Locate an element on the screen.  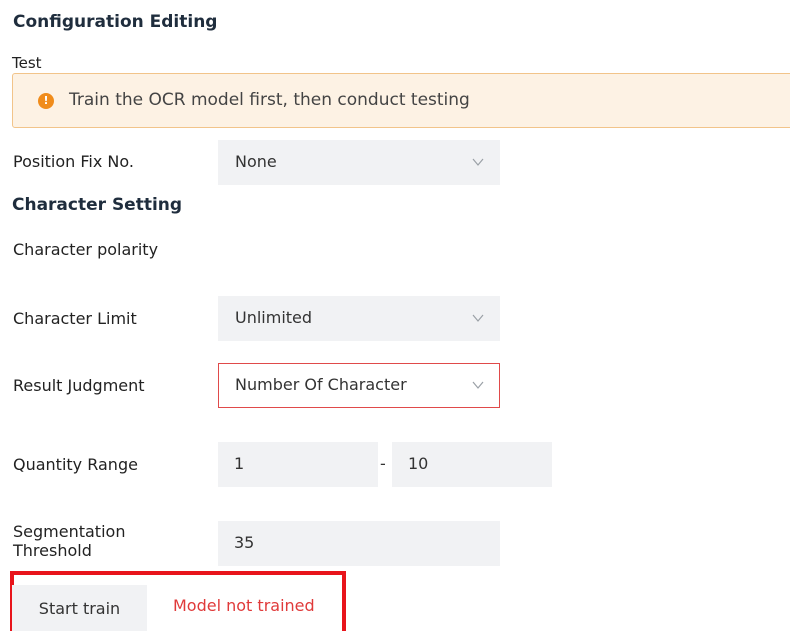
warning-icon: ! is located at coordinates (46, 101).